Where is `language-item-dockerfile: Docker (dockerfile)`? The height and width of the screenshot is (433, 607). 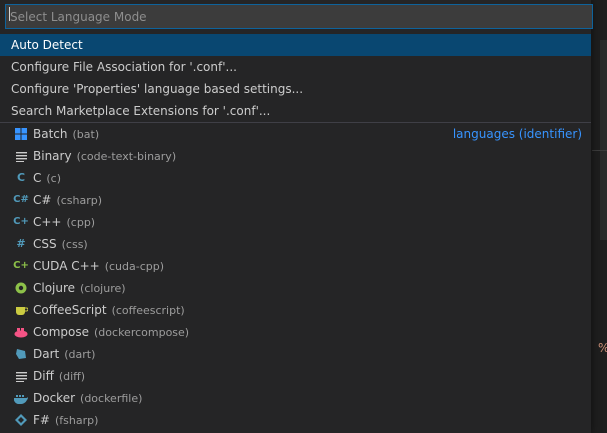 language-item-dockerfile: Docker (dockerfile) is located at coordinates (295, 398).